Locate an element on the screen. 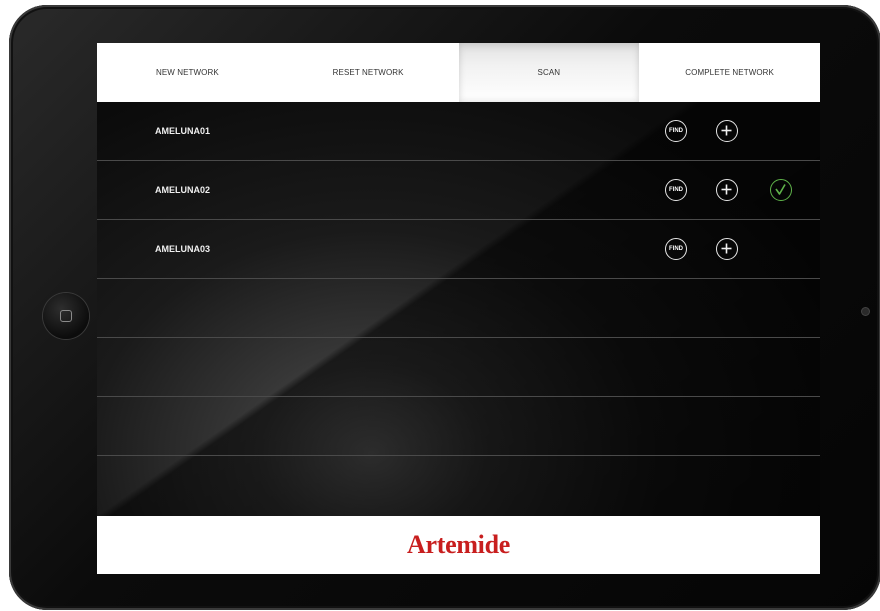  artemide-logo: Artemide is located at coordinates (458, 544).